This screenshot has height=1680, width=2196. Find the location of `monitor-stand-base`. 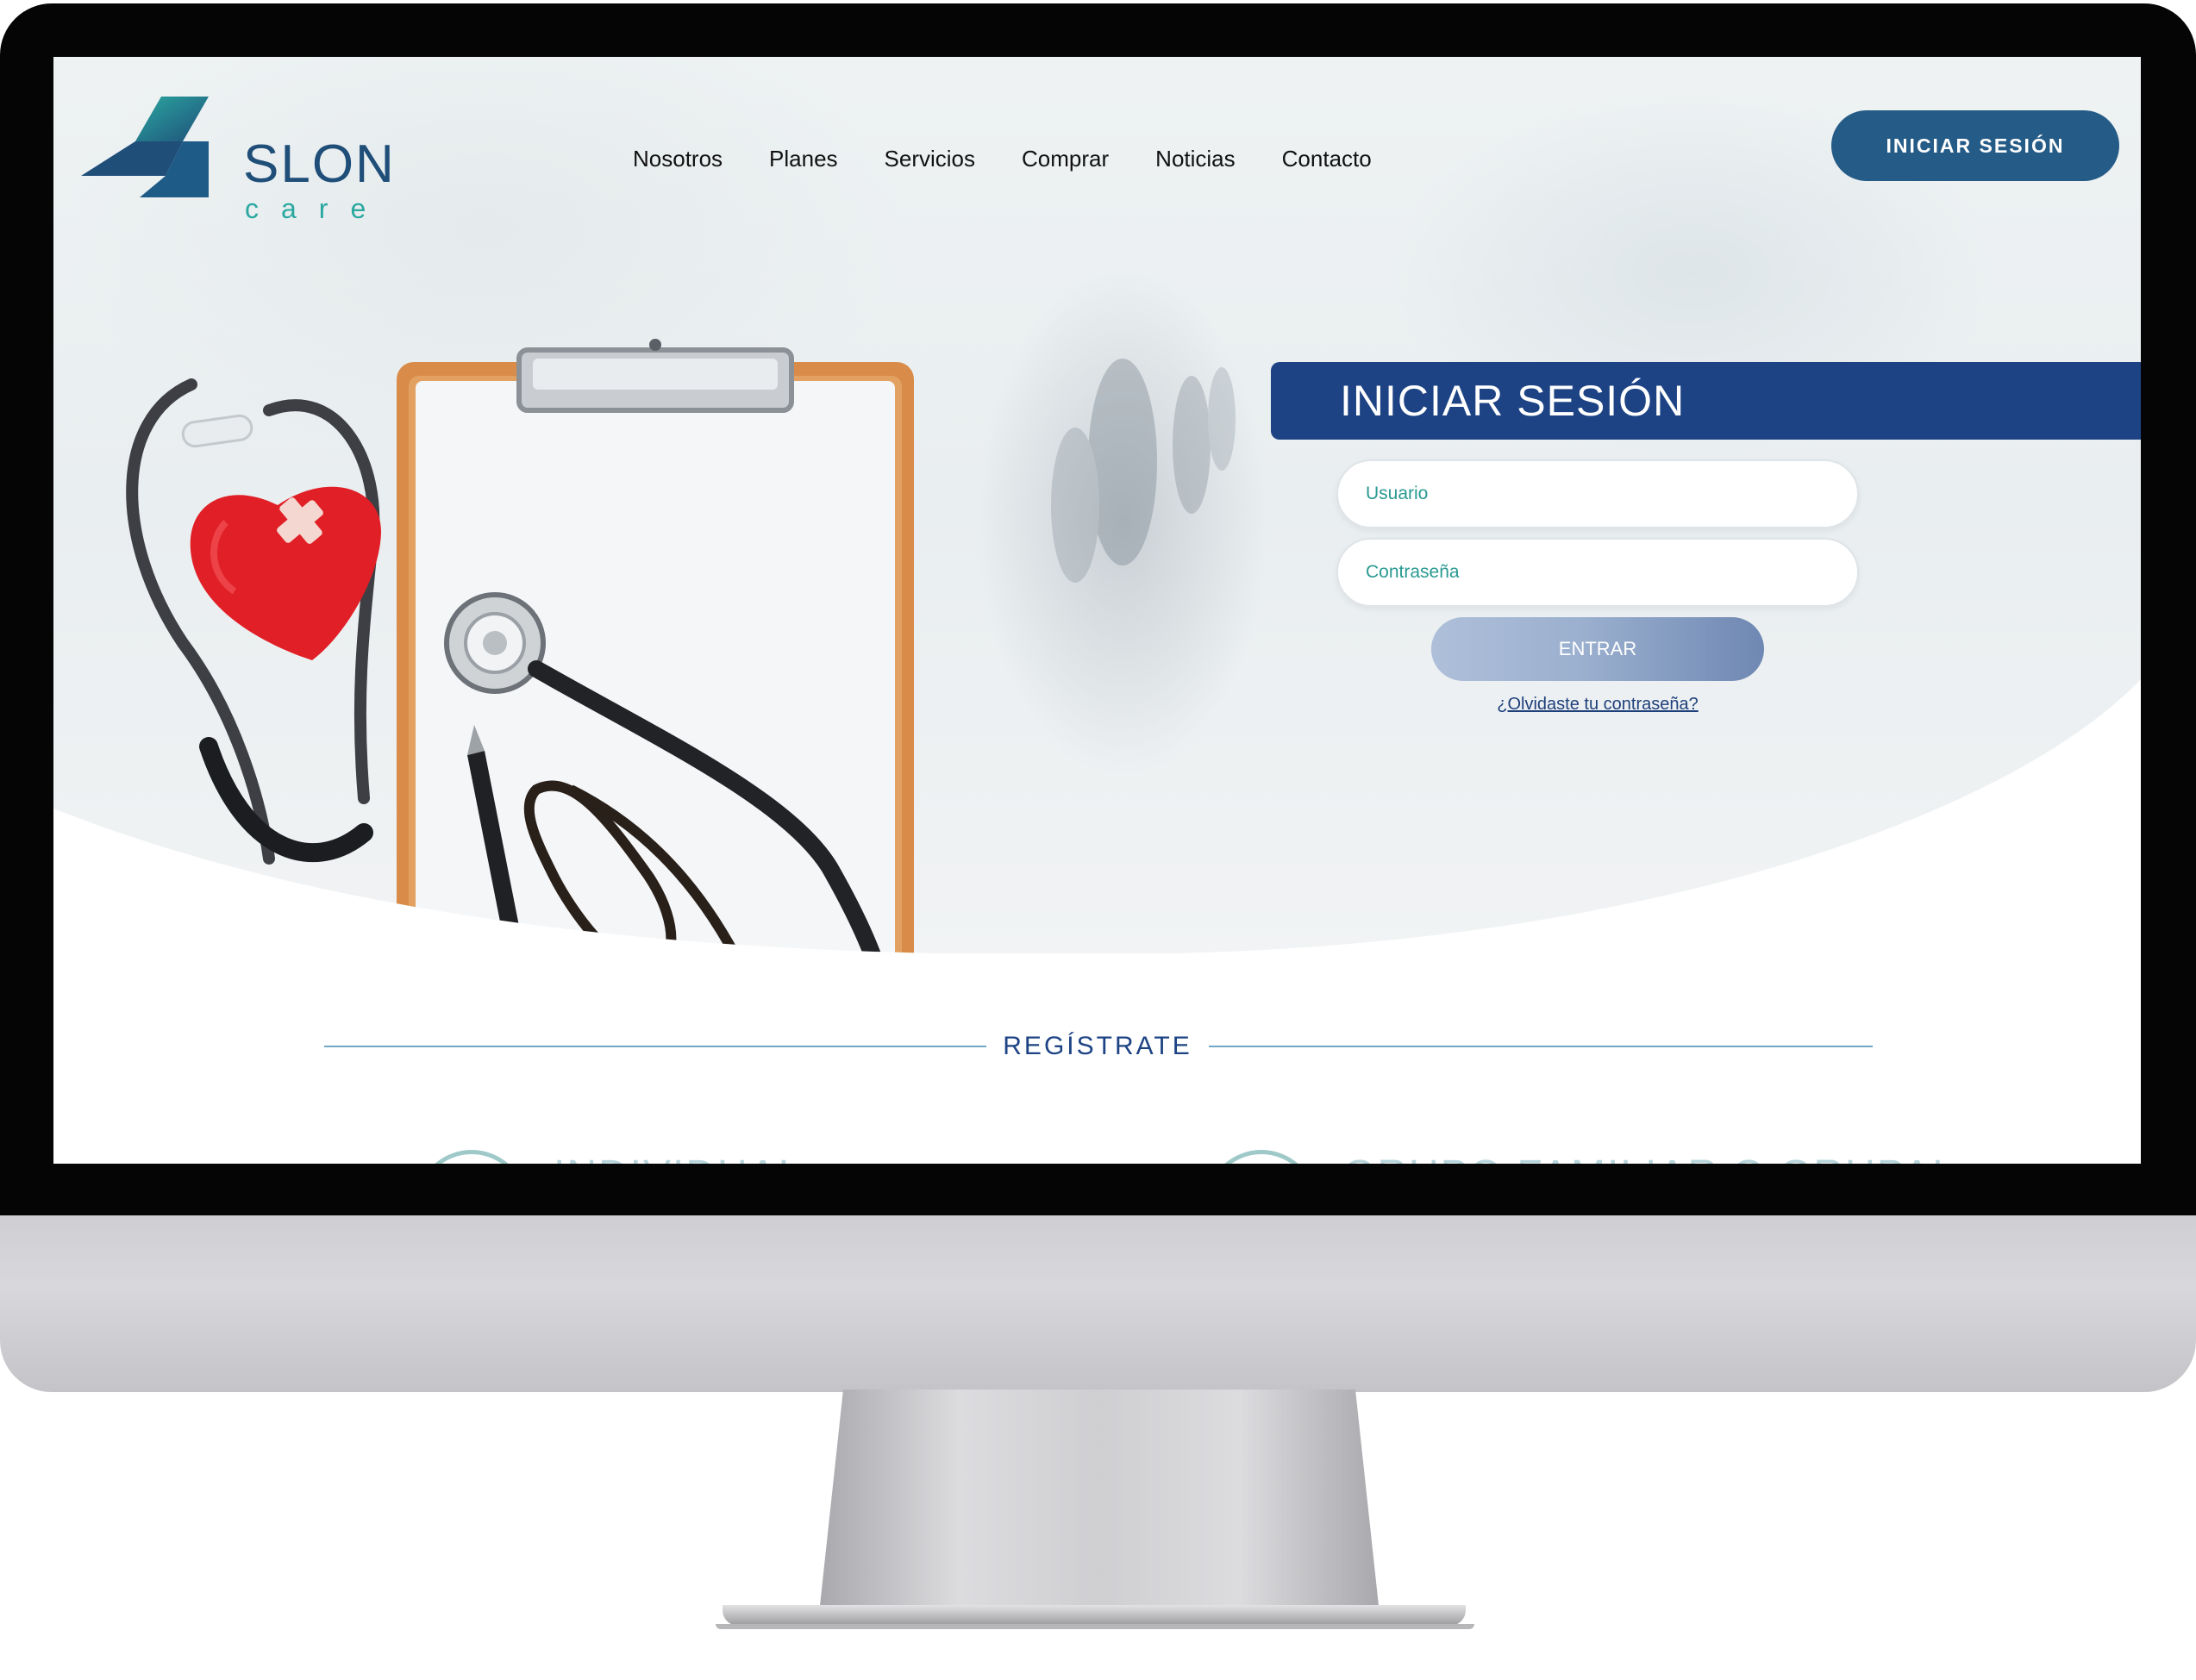

monitor-stand-base is located at coordinates (1094, 1615).